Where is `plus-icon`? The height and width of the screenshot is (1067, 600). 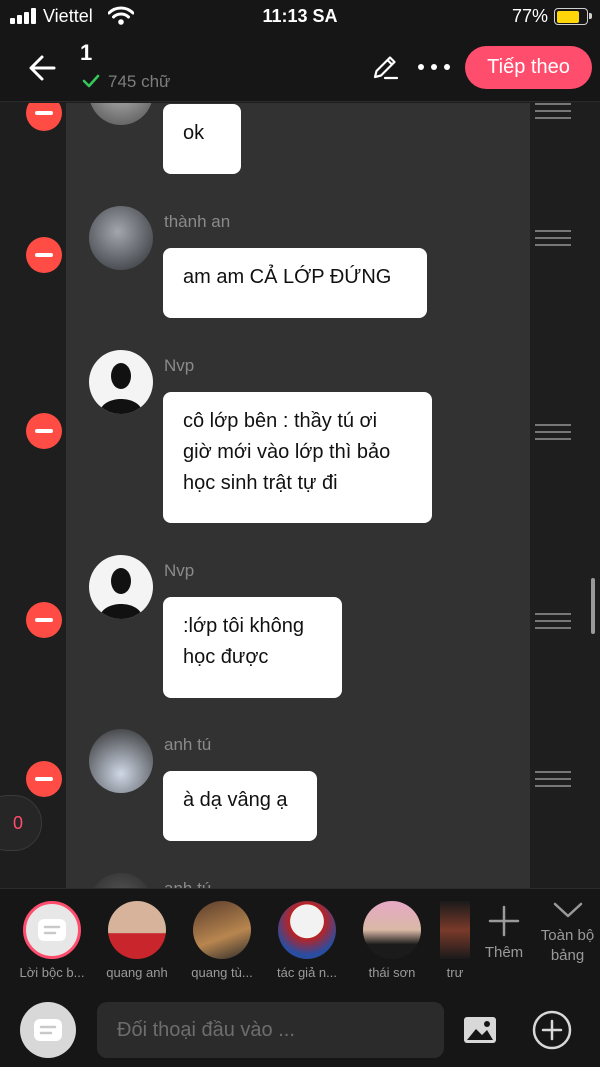 plus-icon is located at coordinates (504, 921).